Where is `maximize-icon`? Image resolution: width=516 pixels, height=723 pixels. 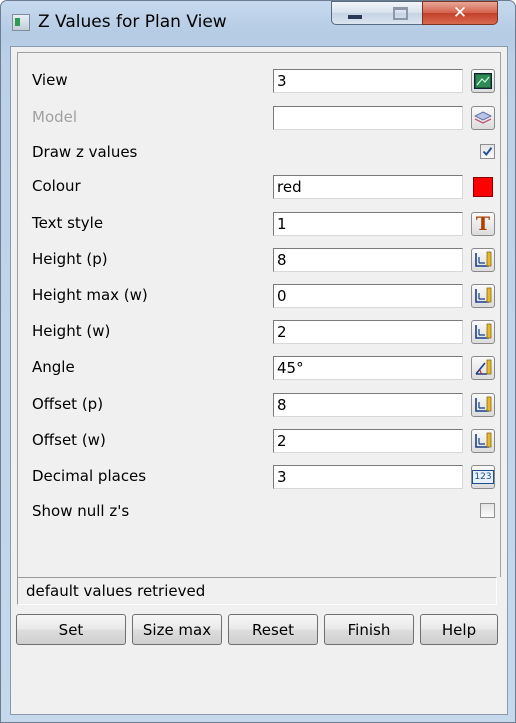
maximize-icon is located at coordinates (400, 13).